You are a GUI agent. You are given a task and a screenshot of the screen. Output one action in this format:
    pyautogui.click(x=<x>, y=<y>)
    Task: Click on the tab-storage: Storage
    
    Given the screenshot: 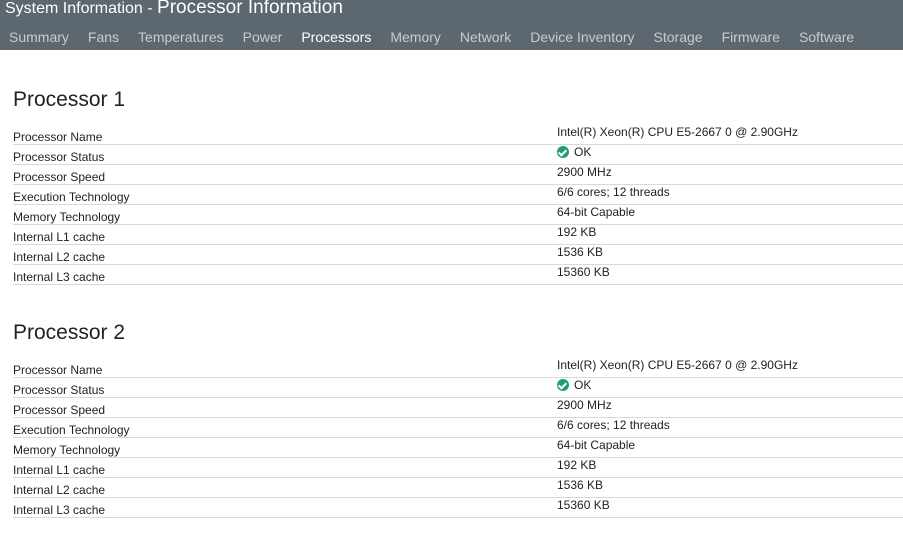 What is the action you would take?
    pyautogui.click(x=679, y=37)
    